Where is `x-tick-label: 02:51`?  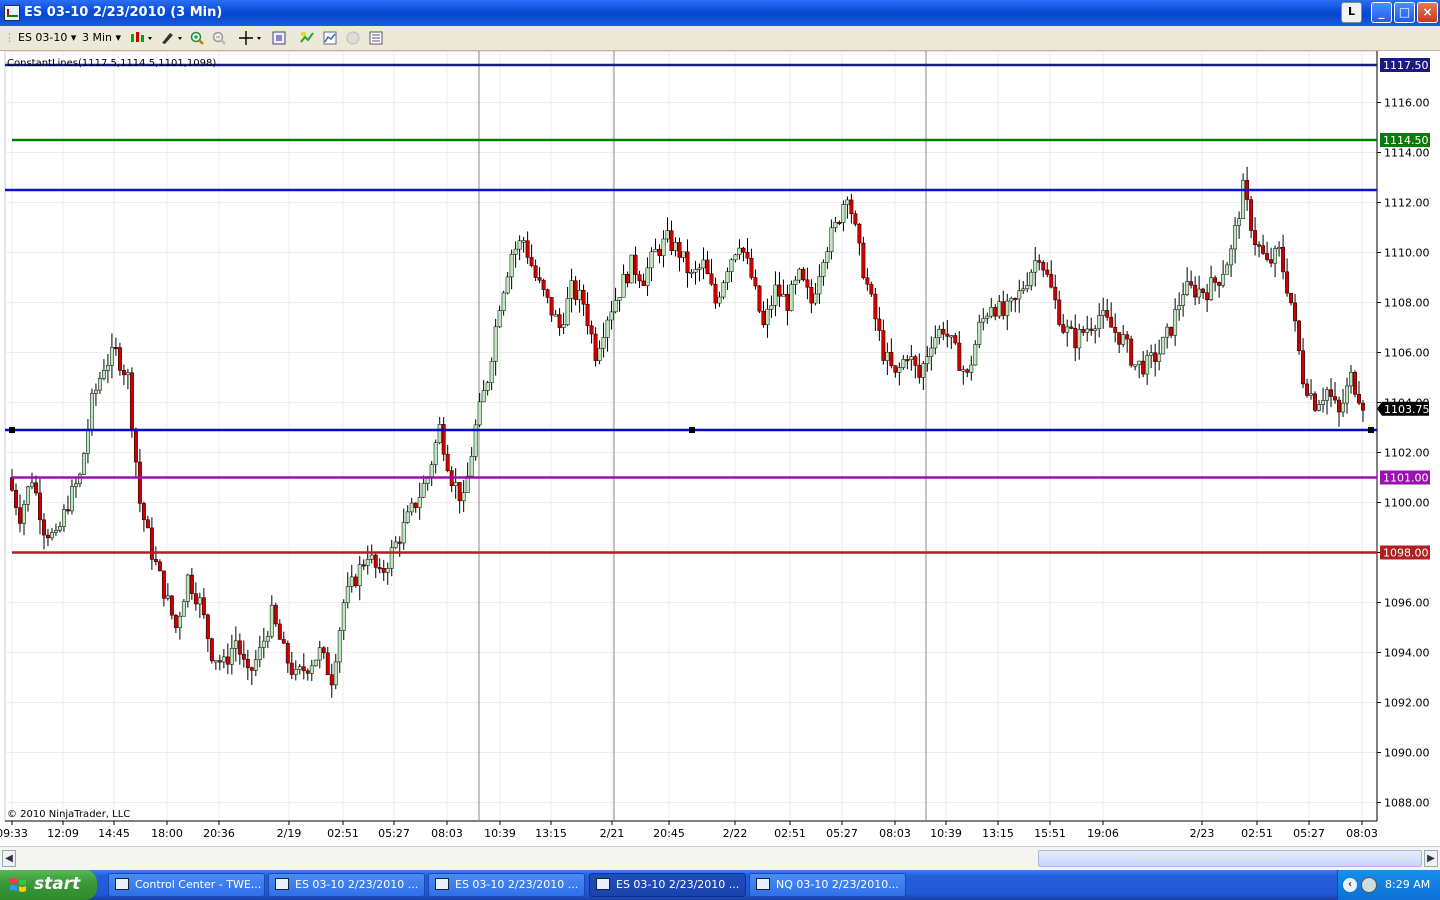 x-tick-label: 02:51 is located at coordinates (790, 833).